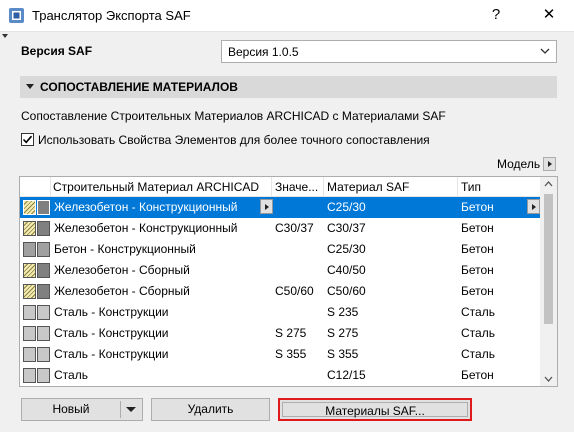  I want to click on new-button: Новый, so click(82, 409).